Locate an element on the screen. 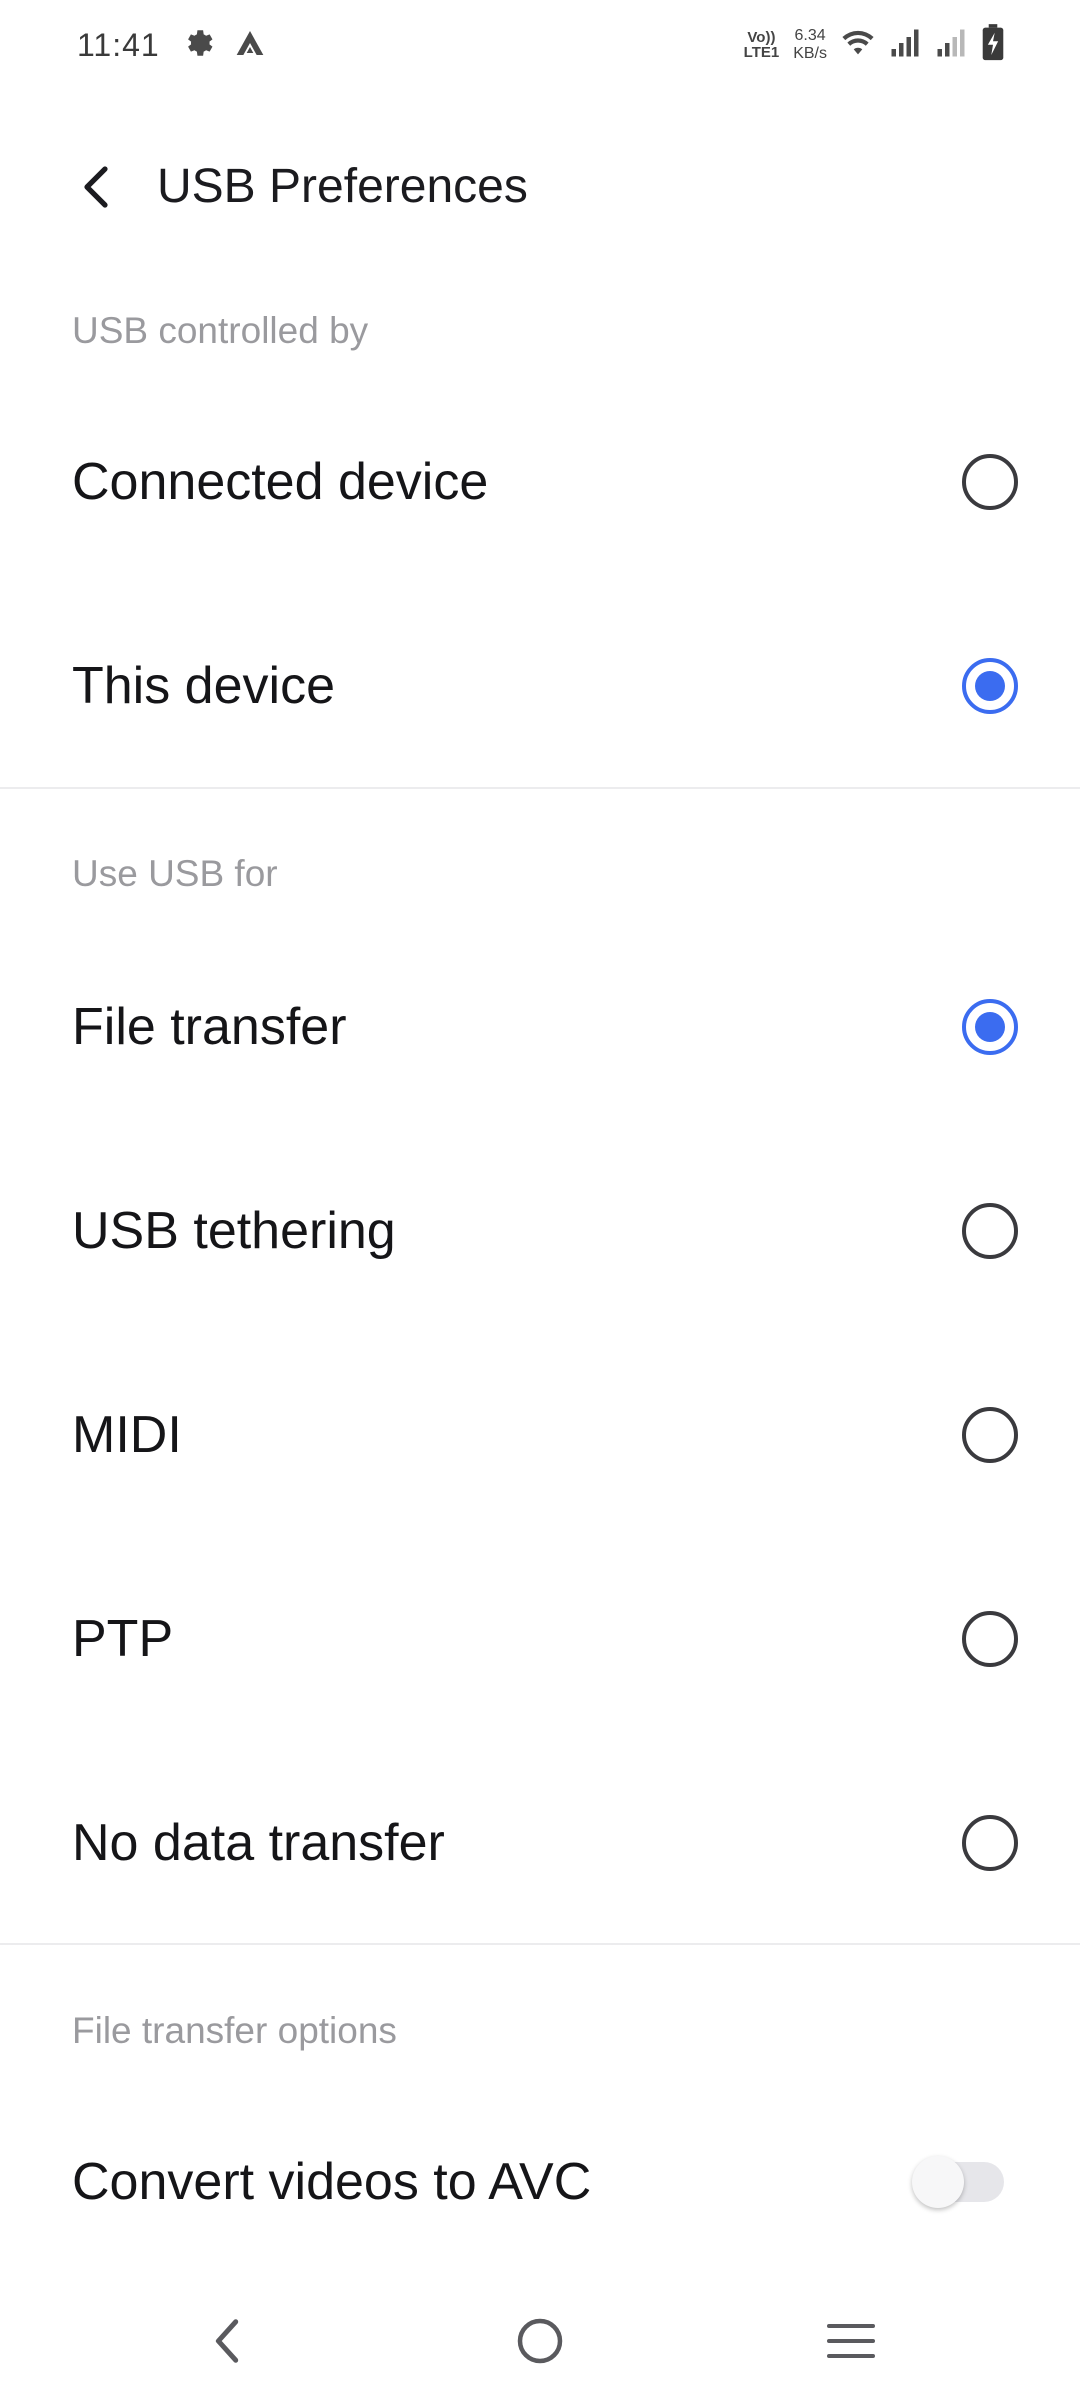  option-convert-videos-to-avc: Convert videos to AVC is located at coordinates (540, 2182).